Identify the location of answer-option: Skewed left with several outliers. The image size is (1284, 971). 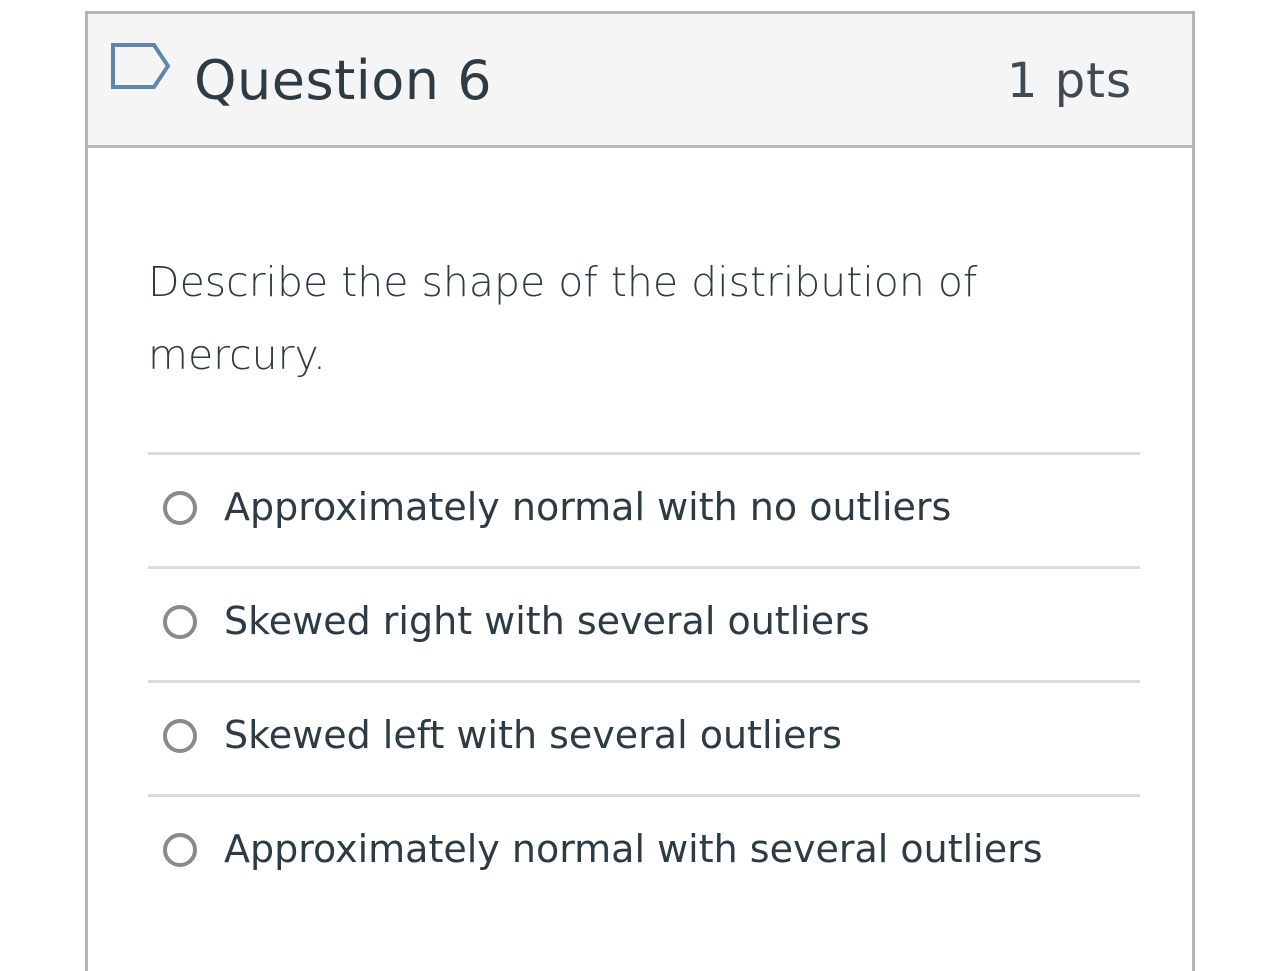
(644, 737).